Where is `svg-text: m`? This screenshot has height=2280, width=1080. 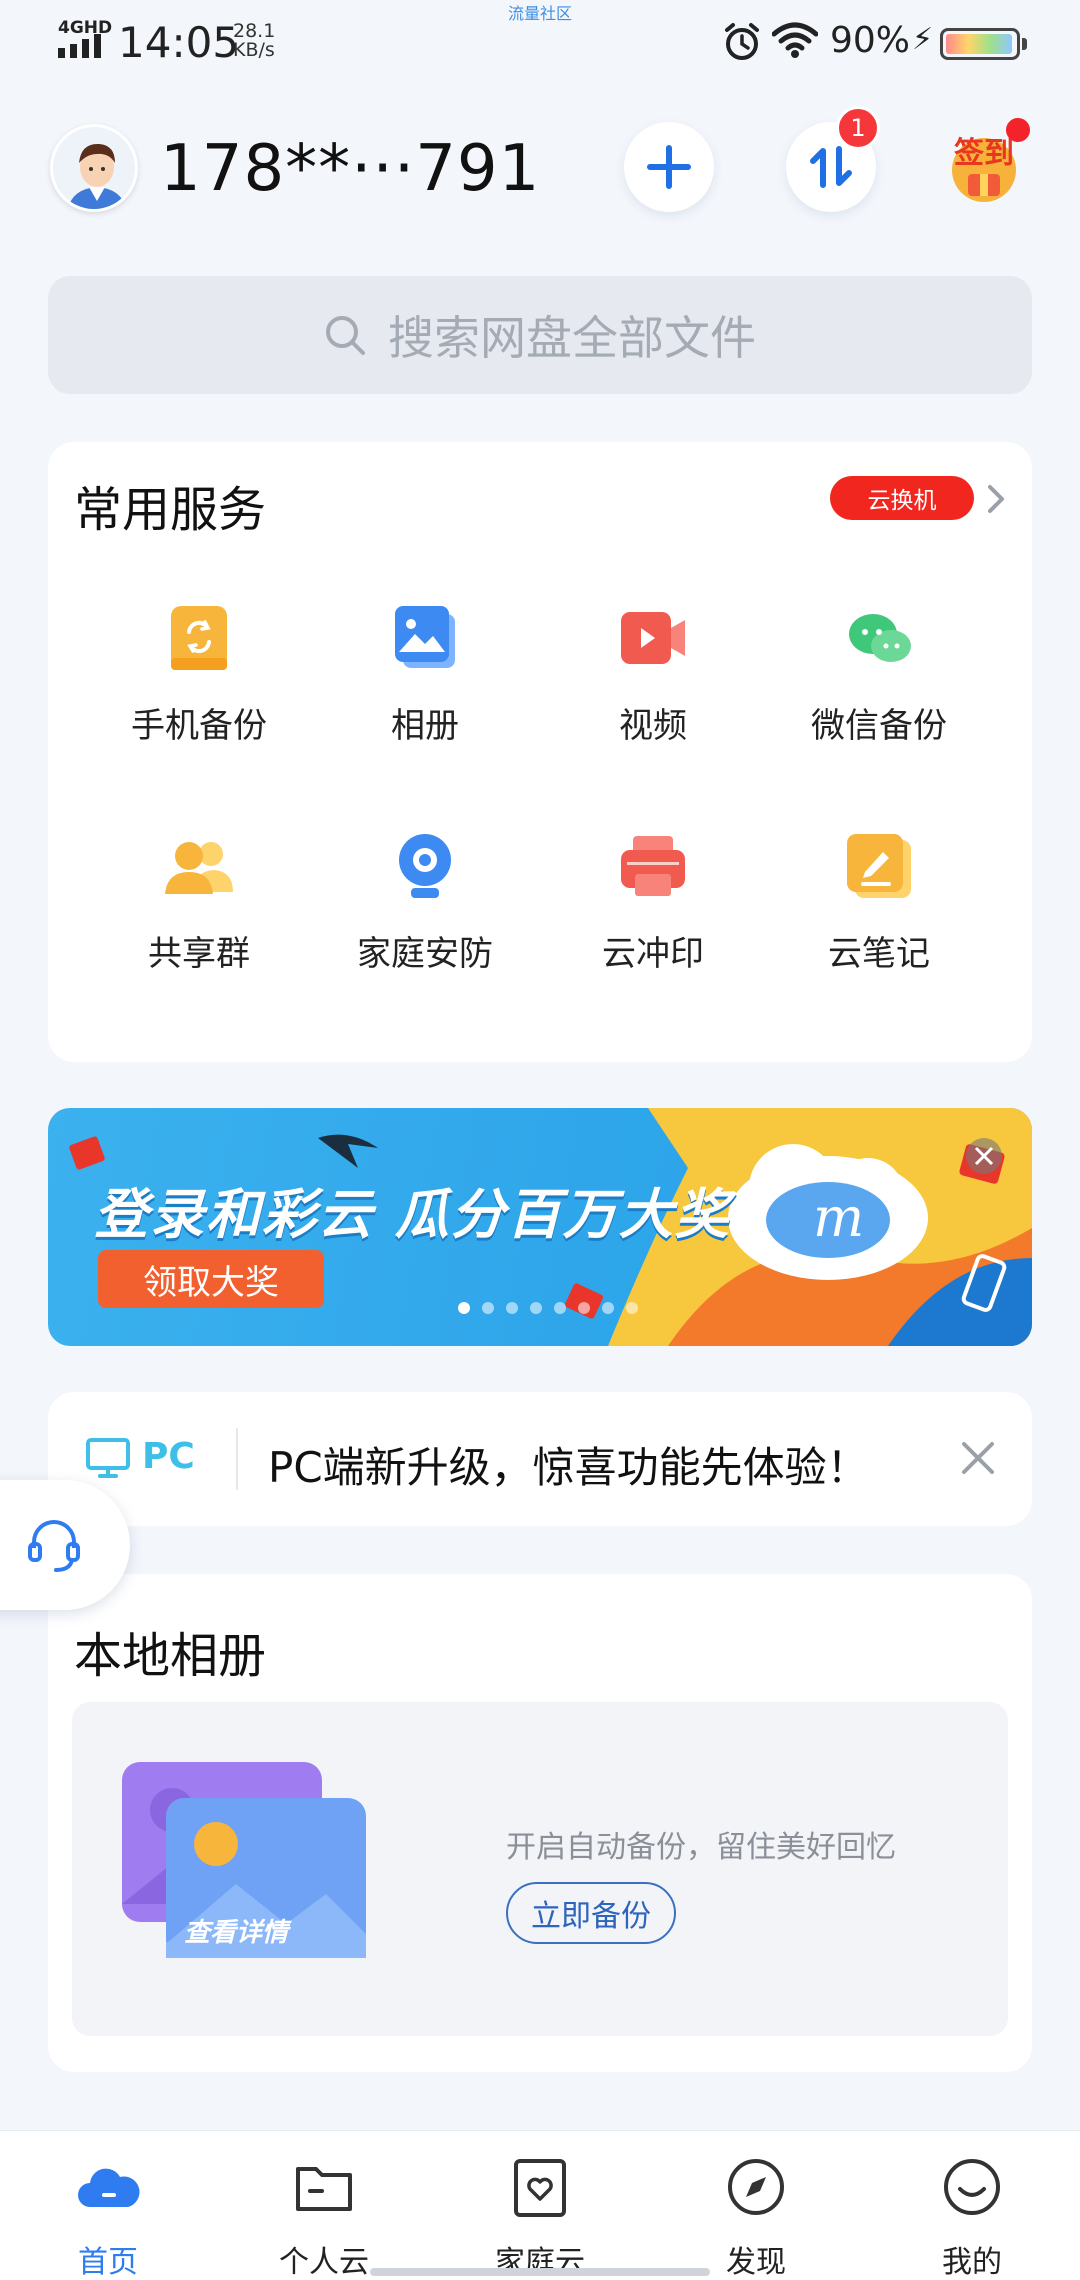
svg-text: m is located at coordinates (838, 1217).